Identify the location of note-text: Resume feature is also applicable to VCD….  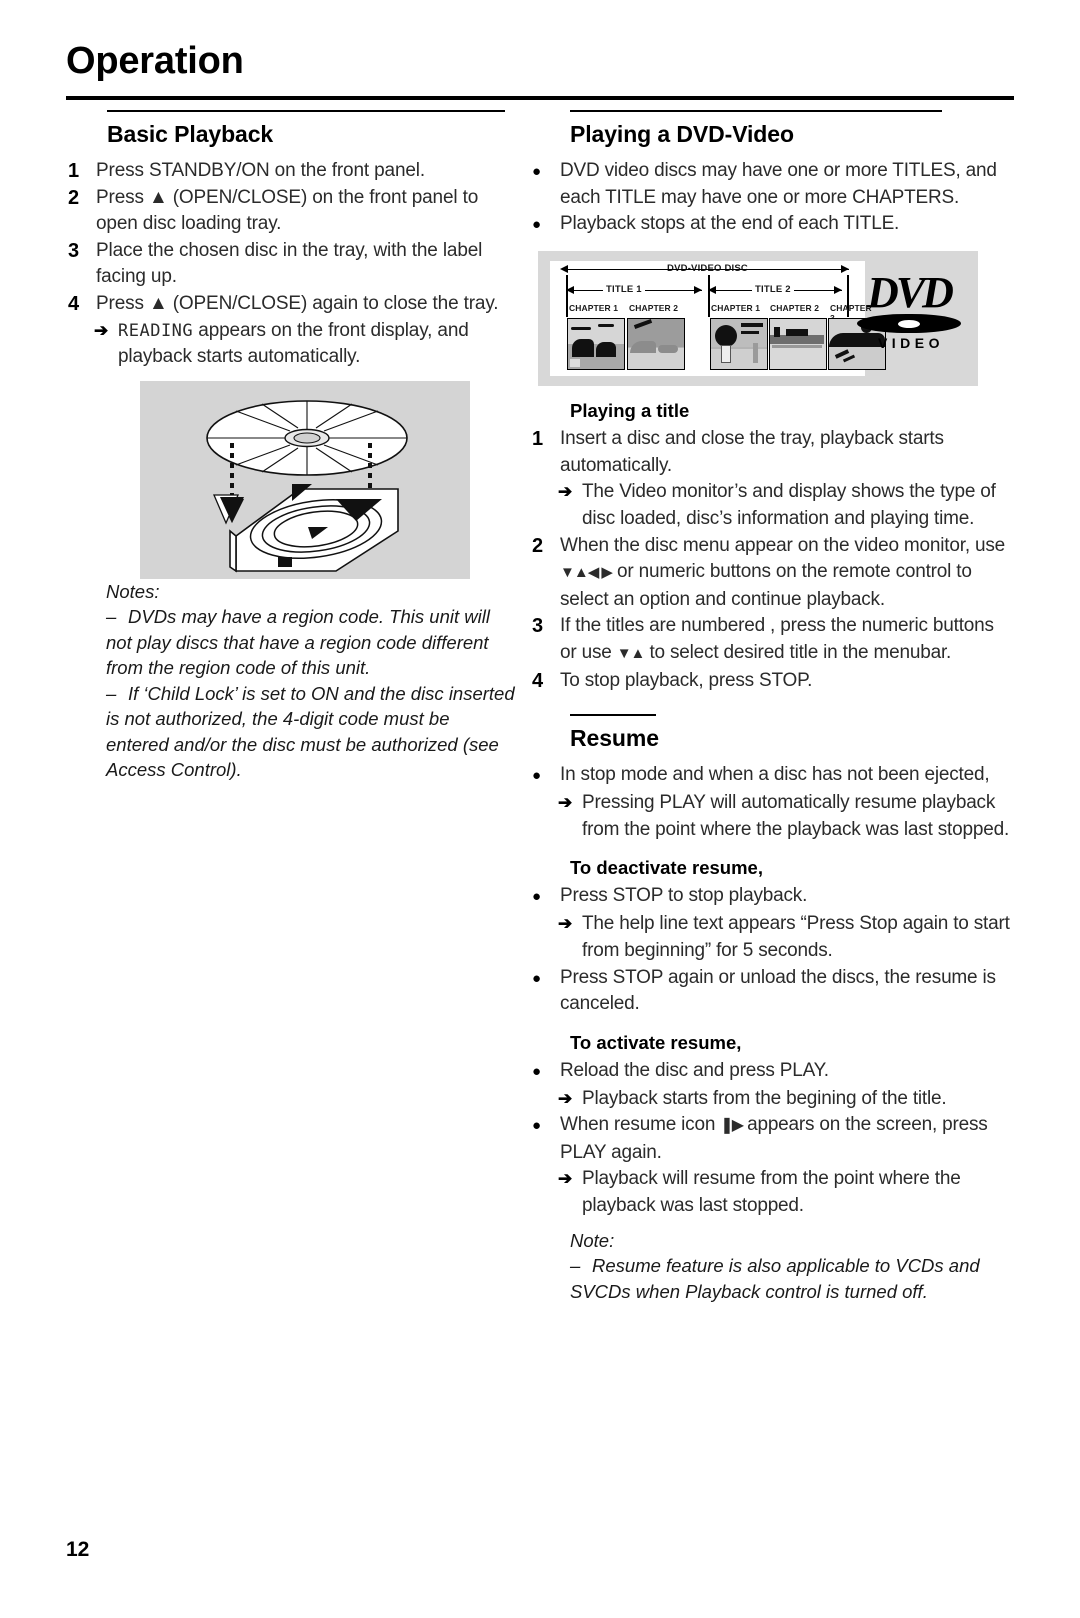
(775, 1278).